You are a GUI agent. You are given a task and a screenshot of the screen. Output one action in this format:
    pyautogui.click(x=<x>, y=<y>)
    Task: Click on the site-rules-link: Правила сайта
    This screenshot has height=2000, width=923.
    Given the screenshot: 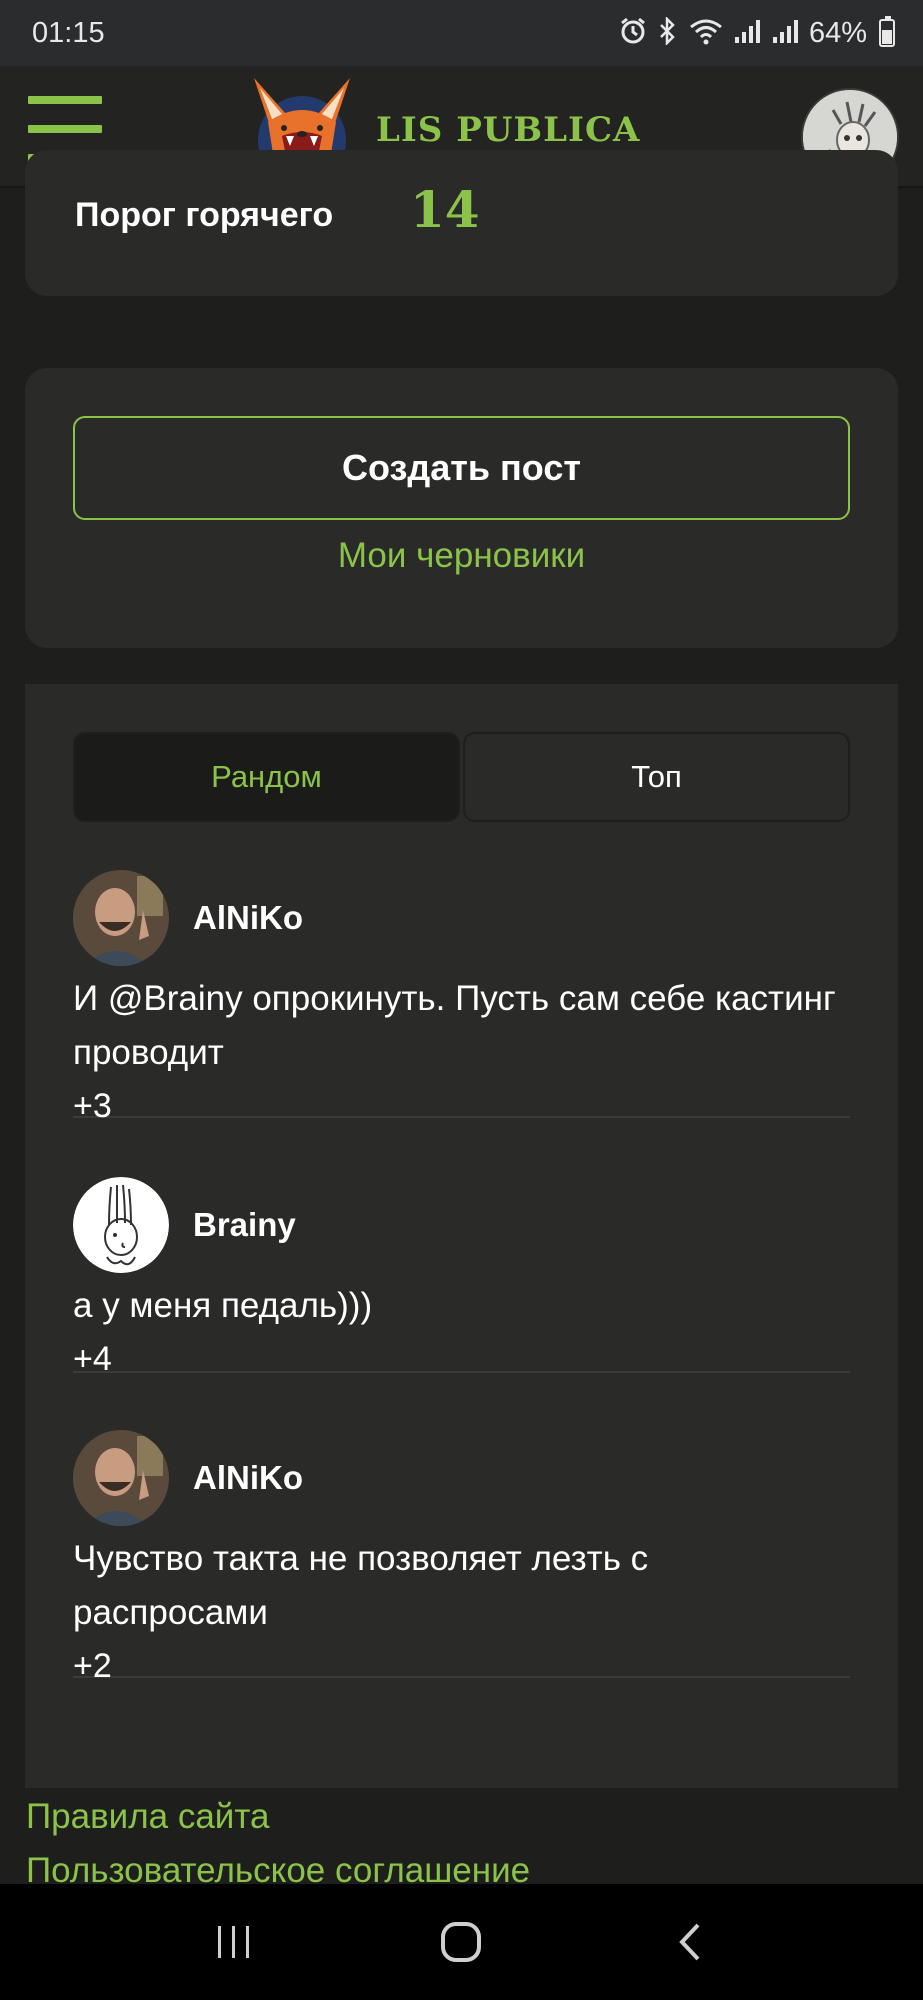 What is the action you would take?
    pyautogui.click(x=461, y=1817)
    